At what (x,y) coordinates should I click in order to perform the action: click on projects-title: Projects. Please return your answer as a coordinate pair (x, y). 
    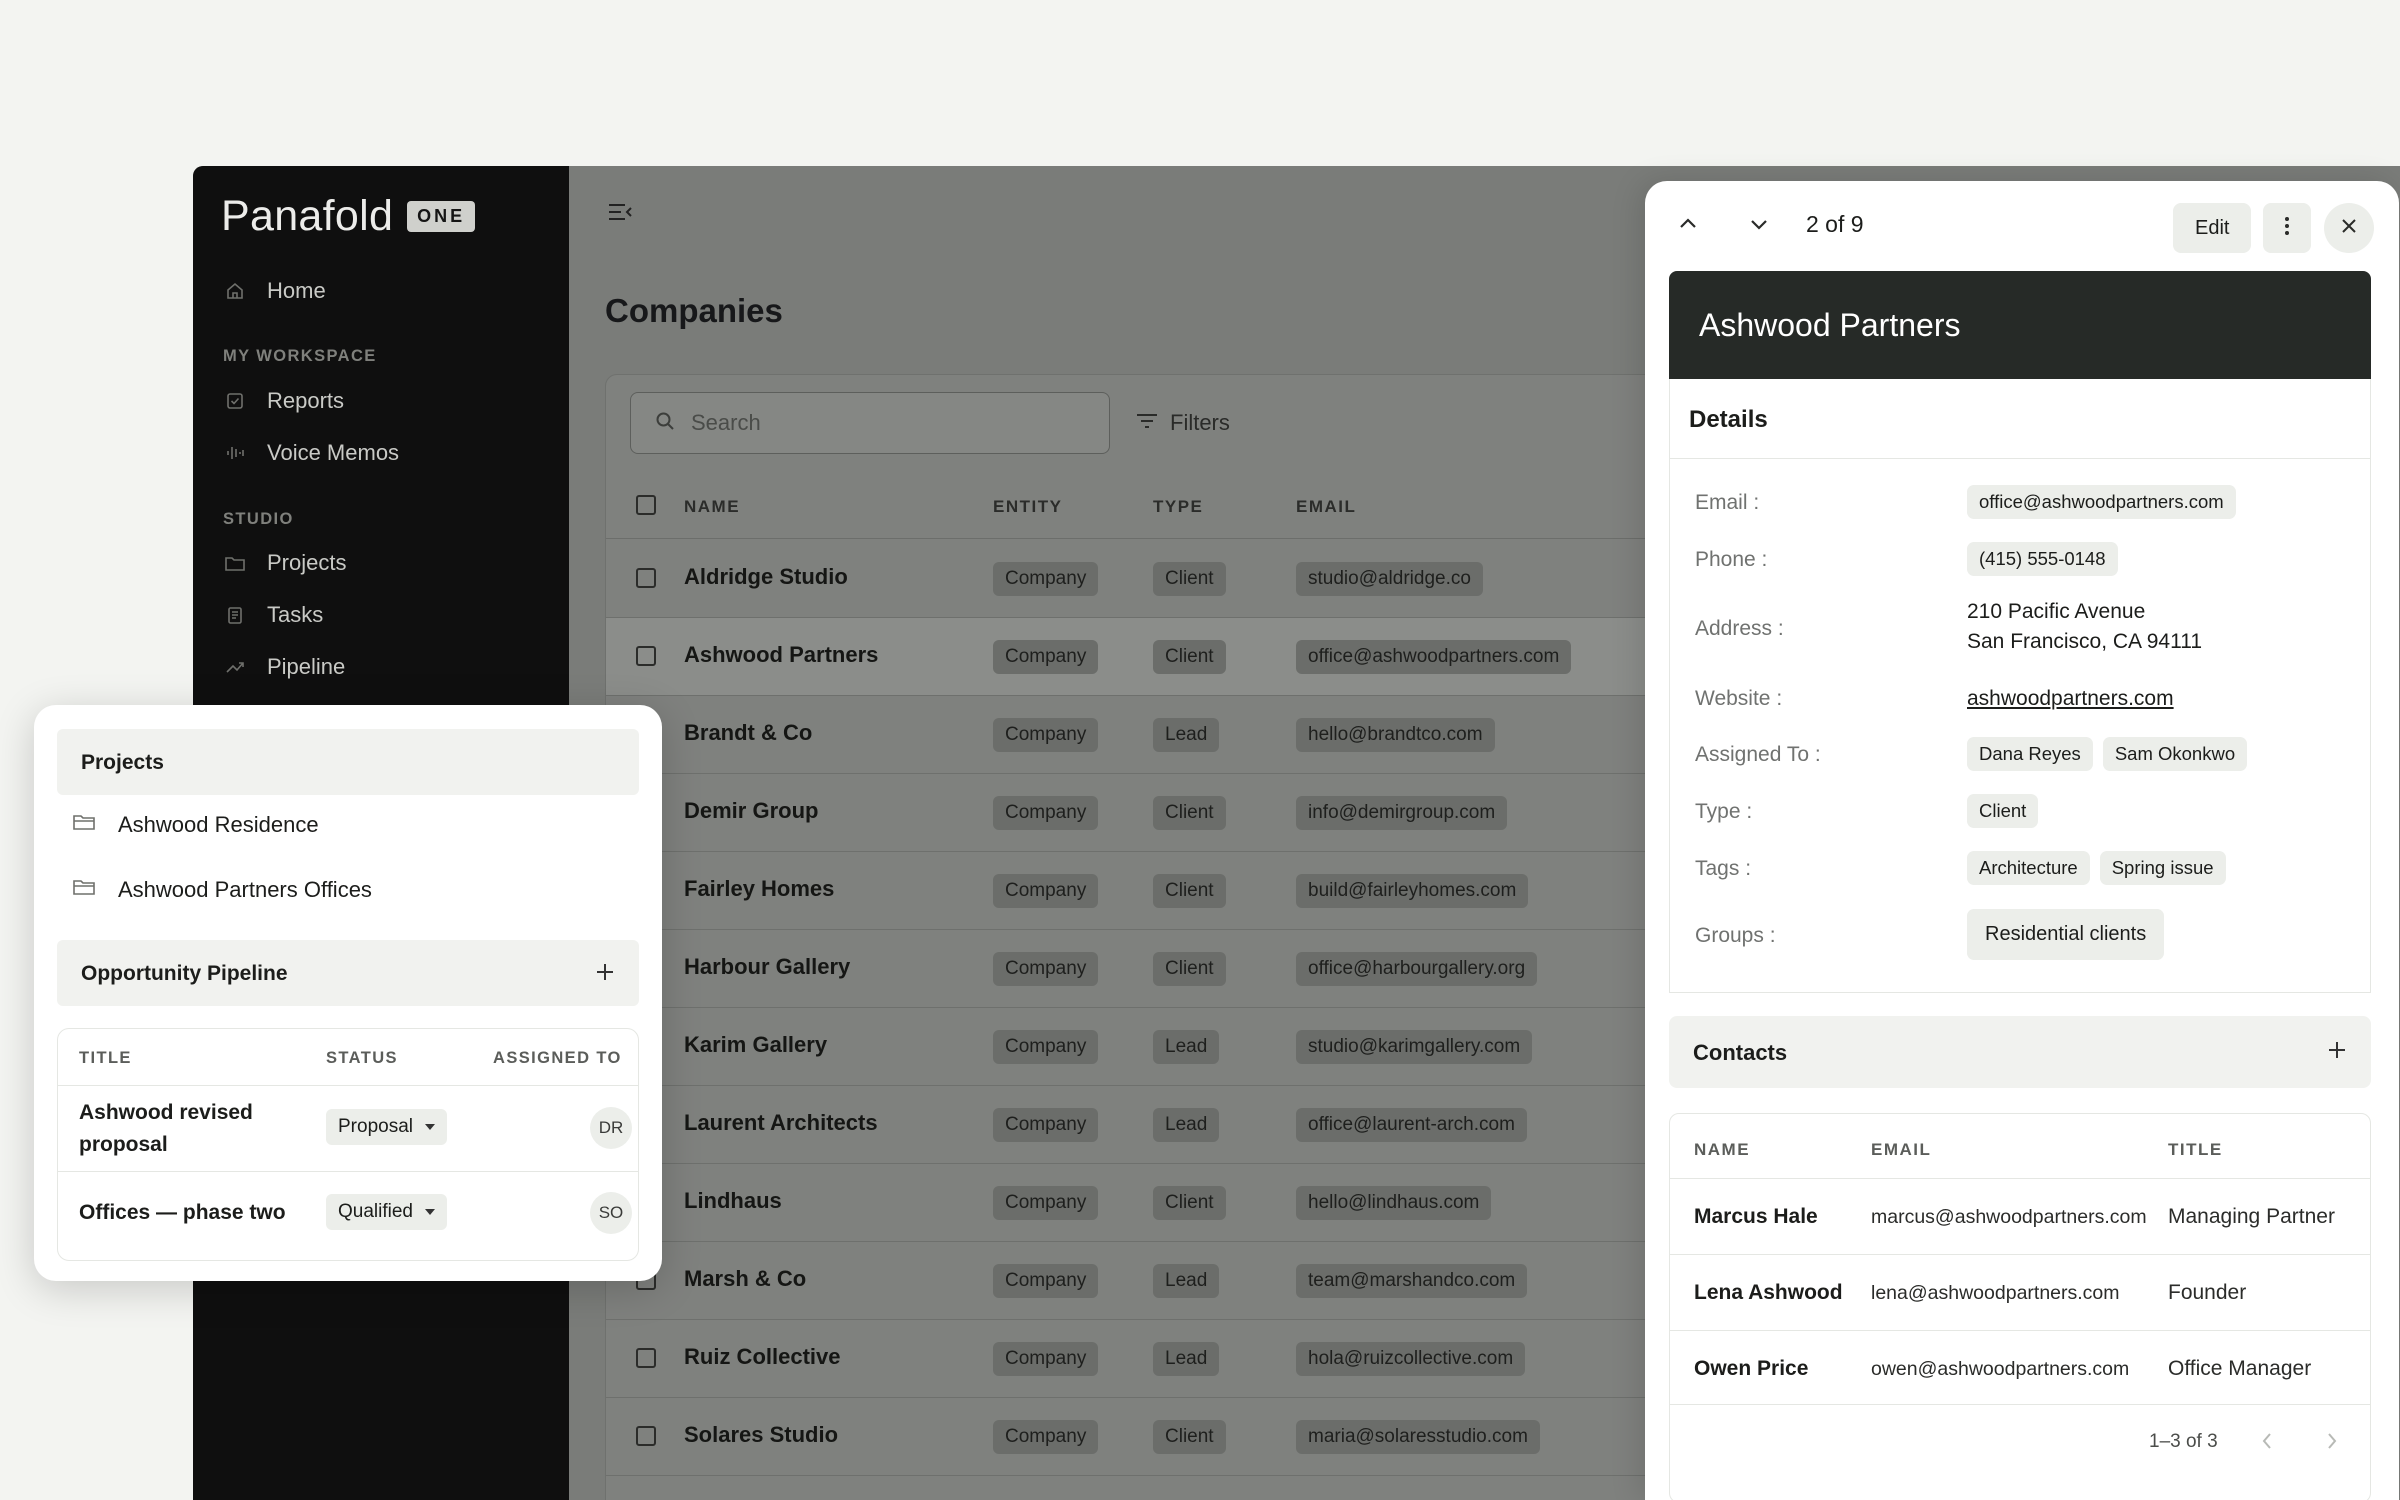
    Looking at the image, I should click on (122, 762).